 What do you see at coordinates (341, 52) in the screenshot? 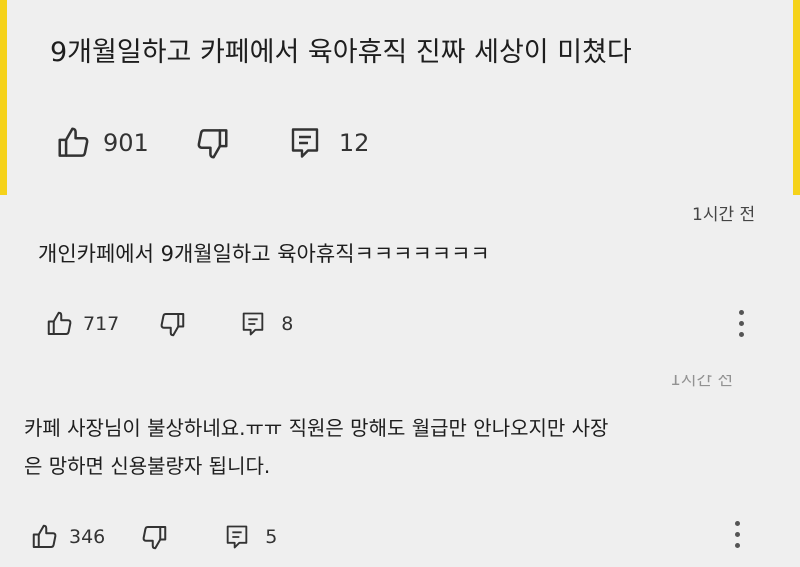
I see `comment-text: 9개월일하고 카페에서 육아휴직 진짜 세상이 미쳤다` at bounding box center [341, 52].